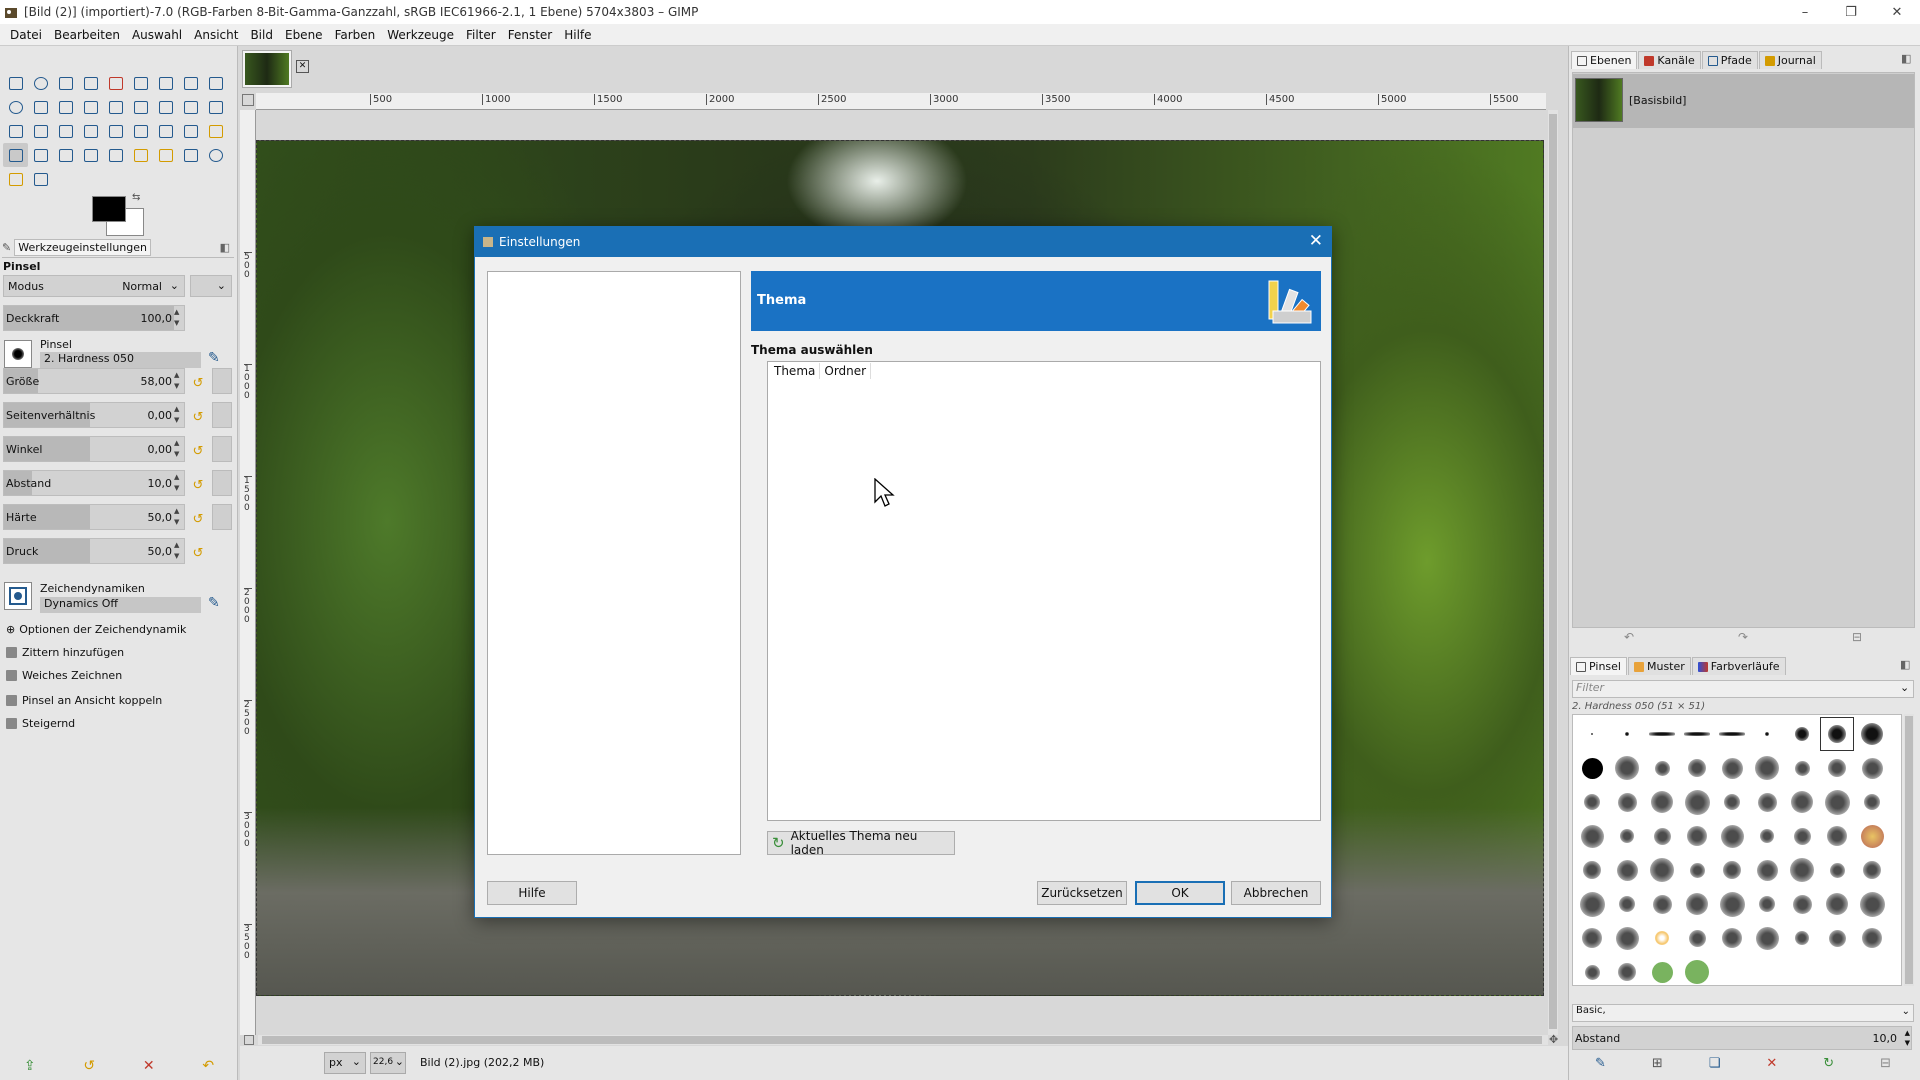  I want to click on shear-tool, so click(90, 131).